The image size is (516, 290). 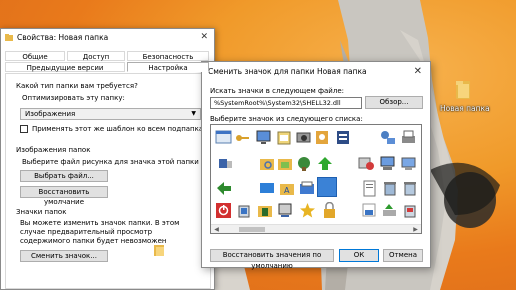 I want to click on tab-security: Безопасность, so click(x=168, y=56).